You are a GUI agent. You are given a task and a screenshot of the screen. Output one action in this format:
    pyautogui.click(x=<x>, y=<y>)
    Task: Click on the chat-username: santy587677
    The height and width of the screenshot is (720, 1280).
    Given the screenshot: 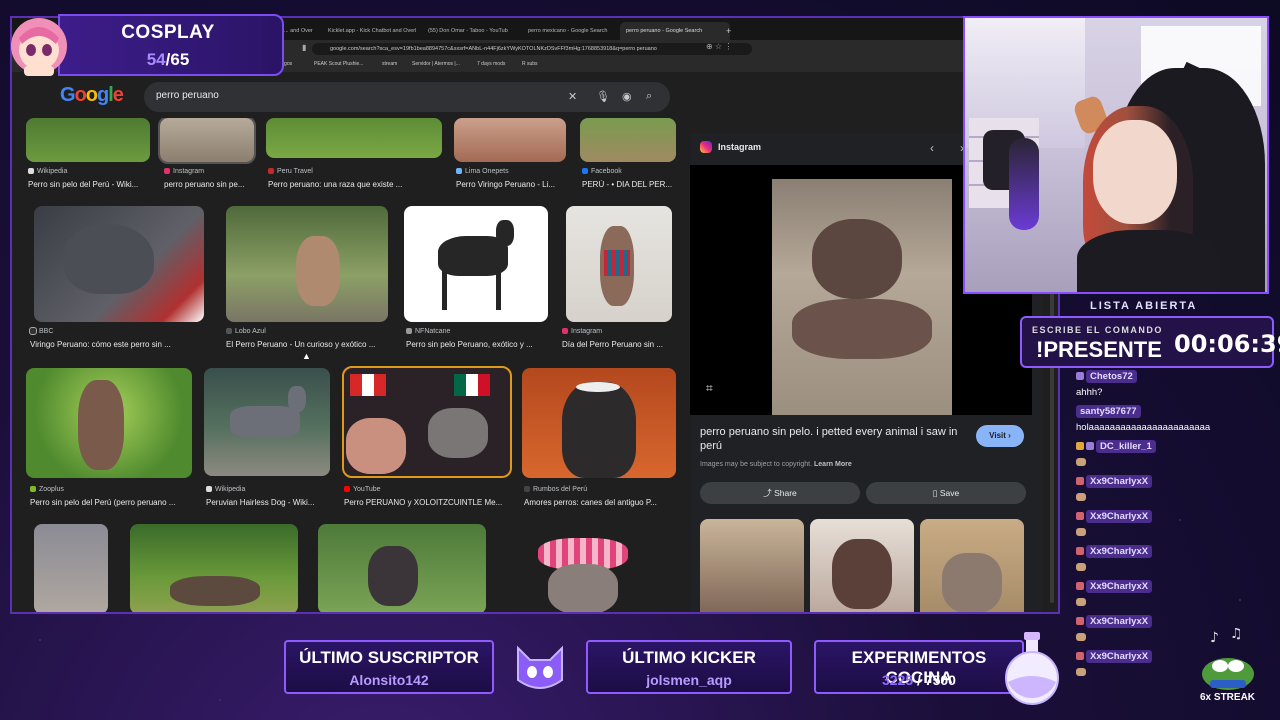 What is the action you would take?
    pyautogui.click(x=1108, y=411)
    